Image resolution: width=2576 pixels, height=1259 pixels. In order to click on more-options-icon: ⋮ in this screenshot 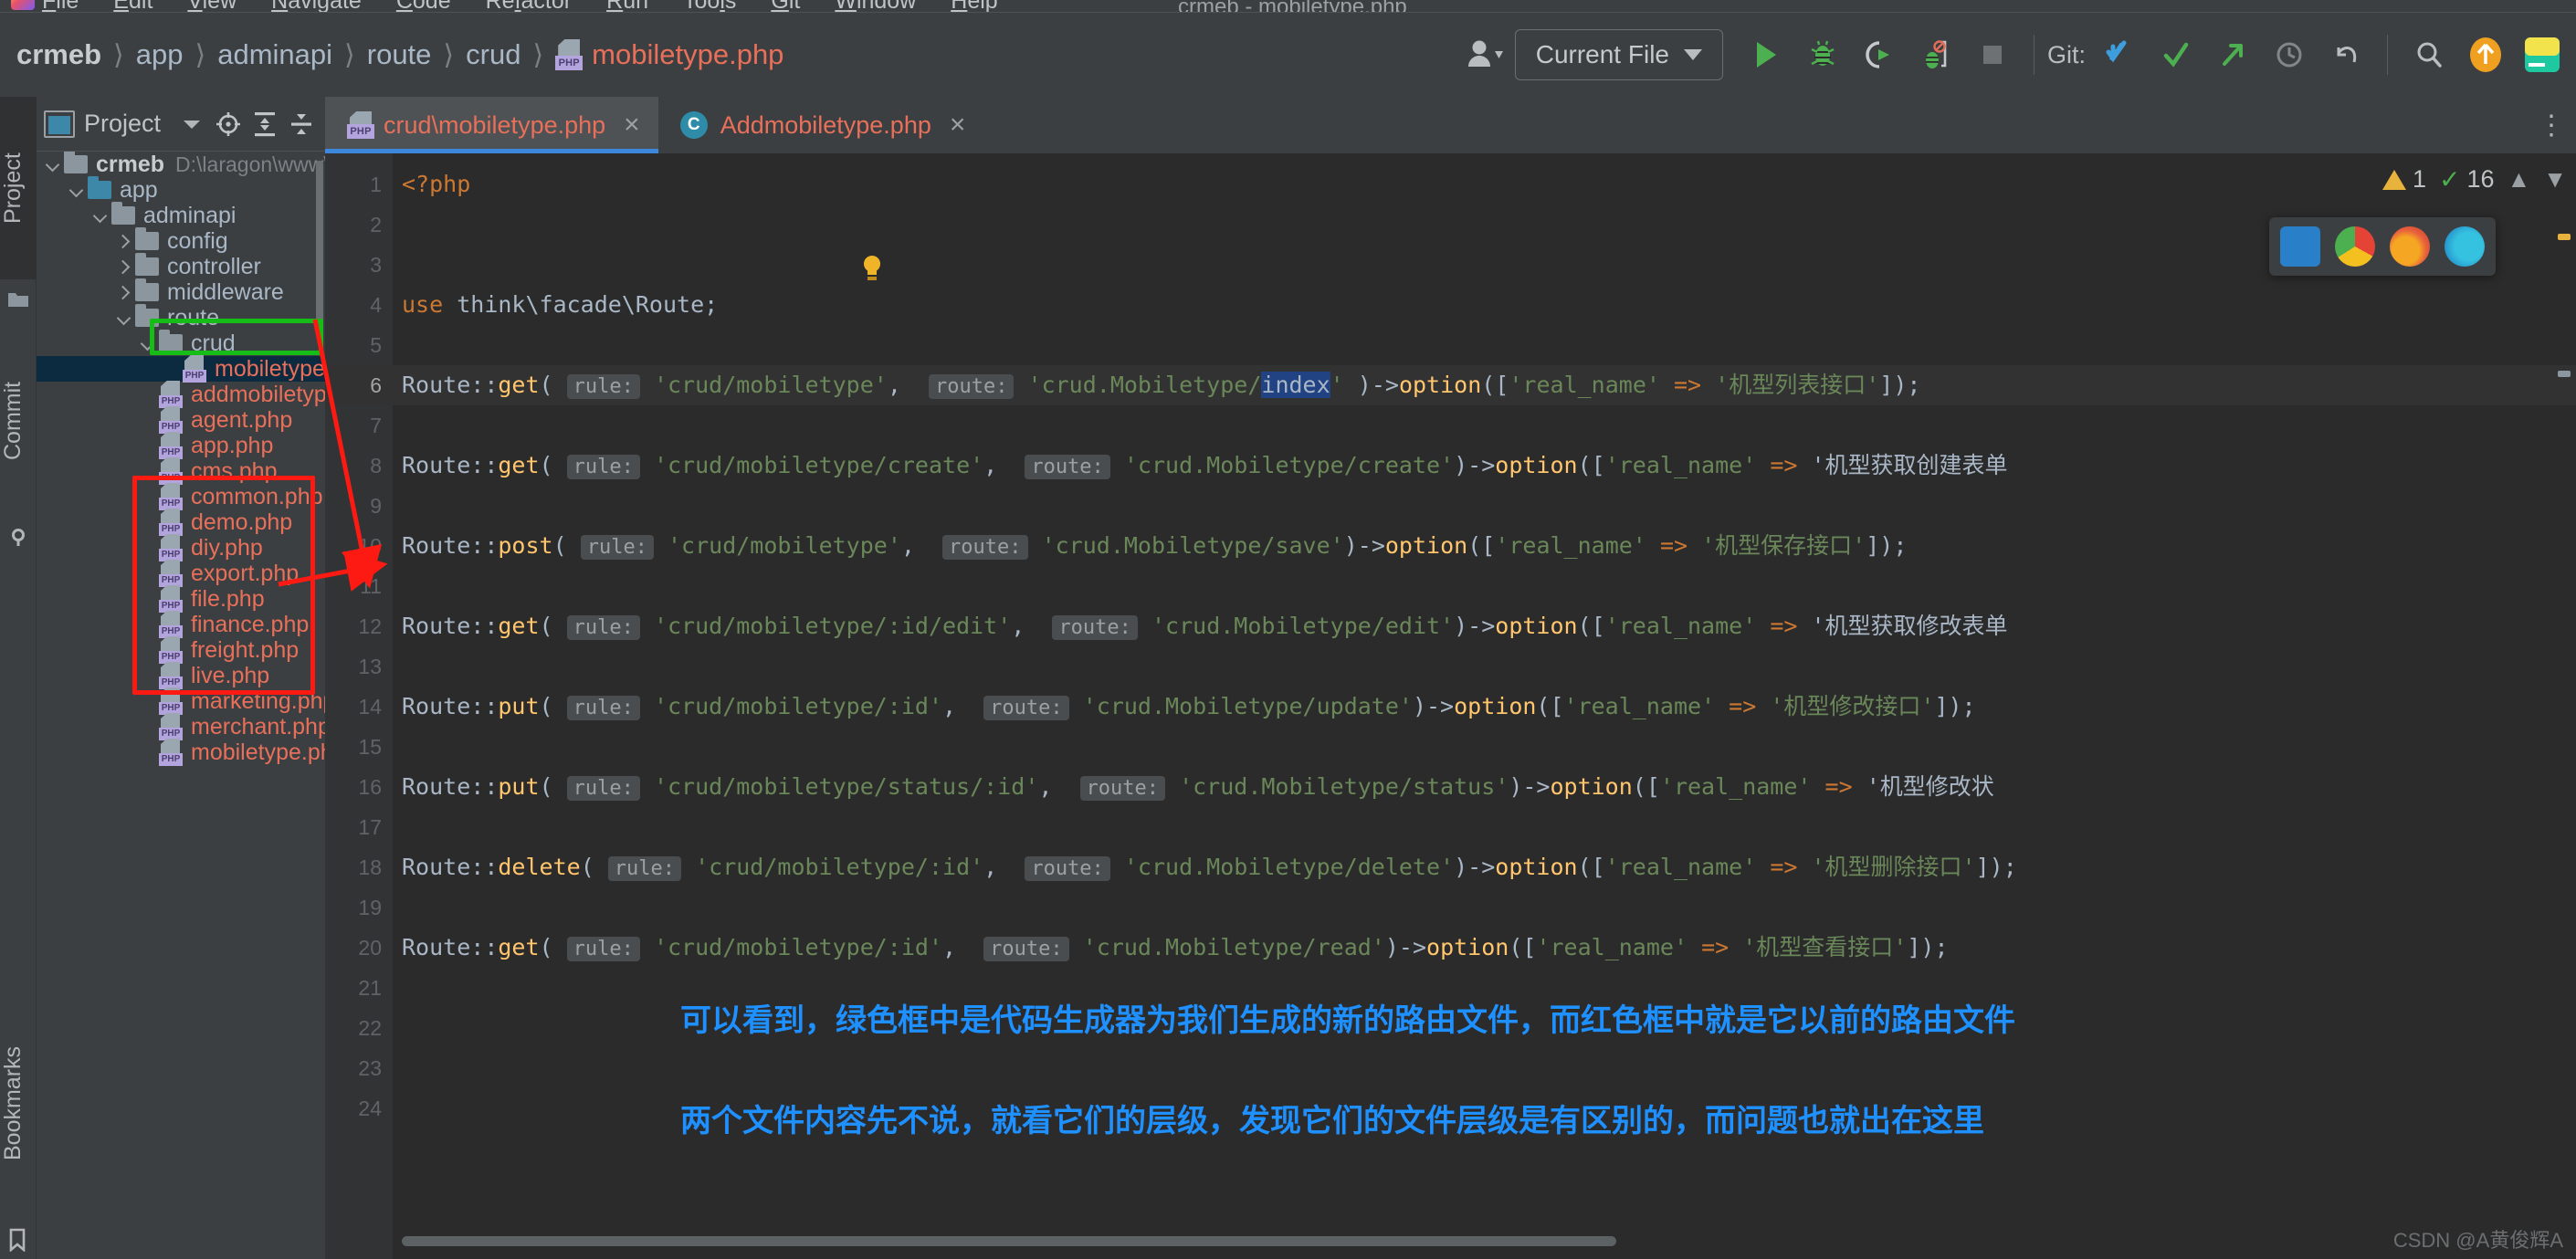, I will do `click(2552, 125)`.